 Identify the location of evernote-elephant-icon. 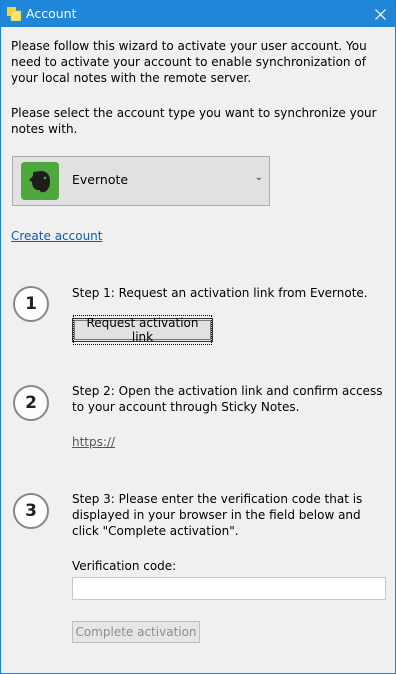
(40, 181).